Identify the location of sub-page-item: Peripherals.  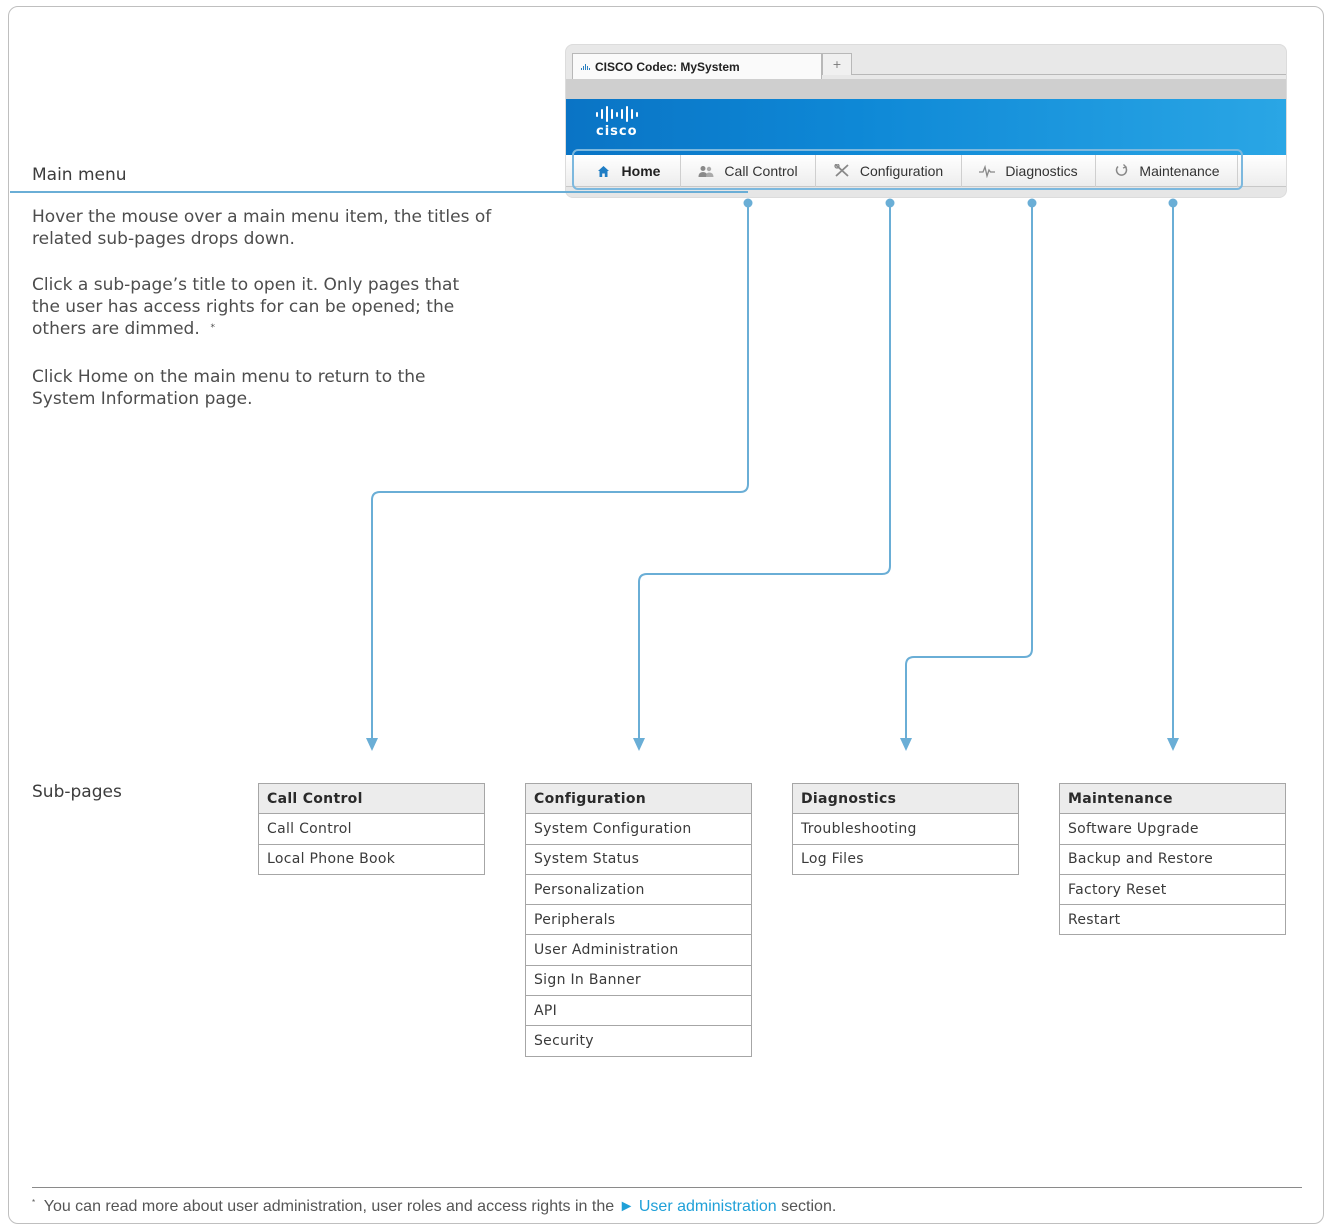
(638, 920).